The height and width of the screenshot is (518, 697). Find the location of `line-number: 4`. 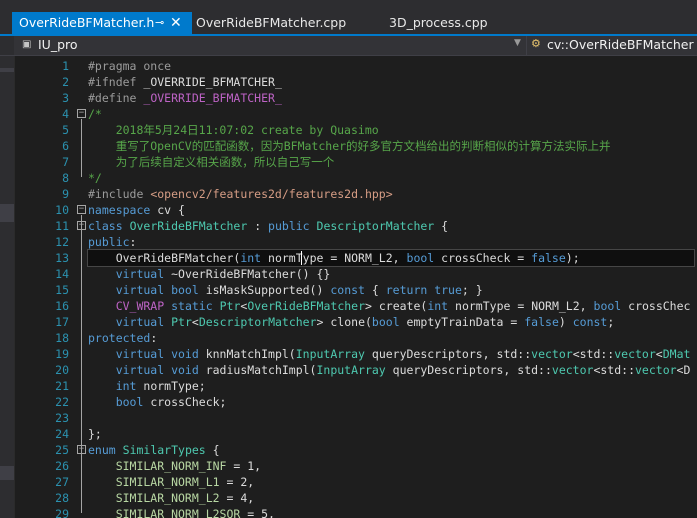

line-number: 4 is located at coordinates (65, 114).